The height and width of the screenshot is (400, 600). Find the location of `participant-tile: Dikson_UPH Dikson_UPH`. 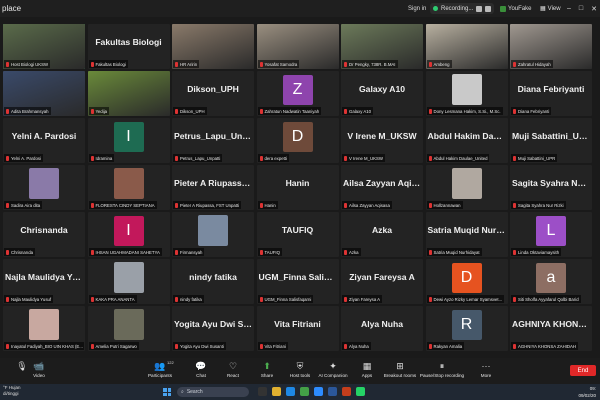

participant-tile: Dikson_UPH Dikson_UPH is located at coordinates (213, 93).